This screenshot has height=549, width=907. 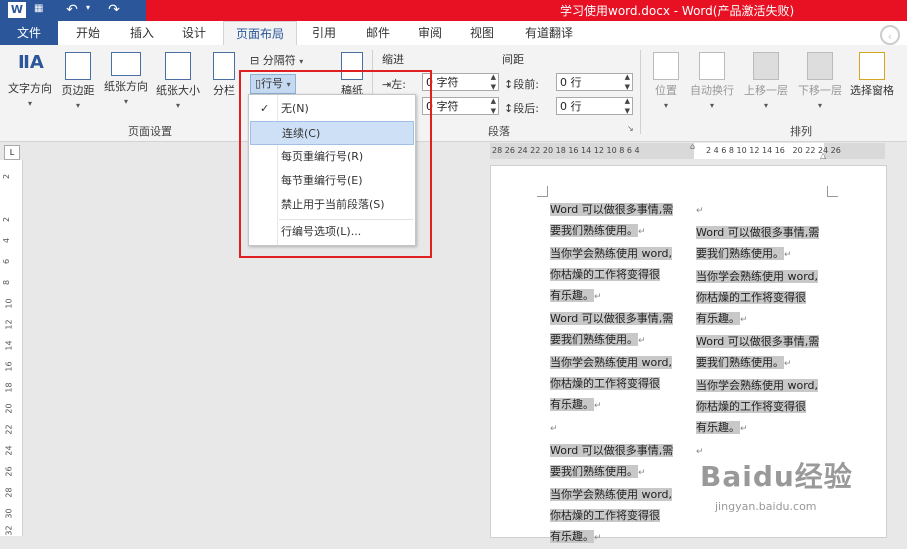 I want to click on vruler-number: 14, so click(x=9, y=345).